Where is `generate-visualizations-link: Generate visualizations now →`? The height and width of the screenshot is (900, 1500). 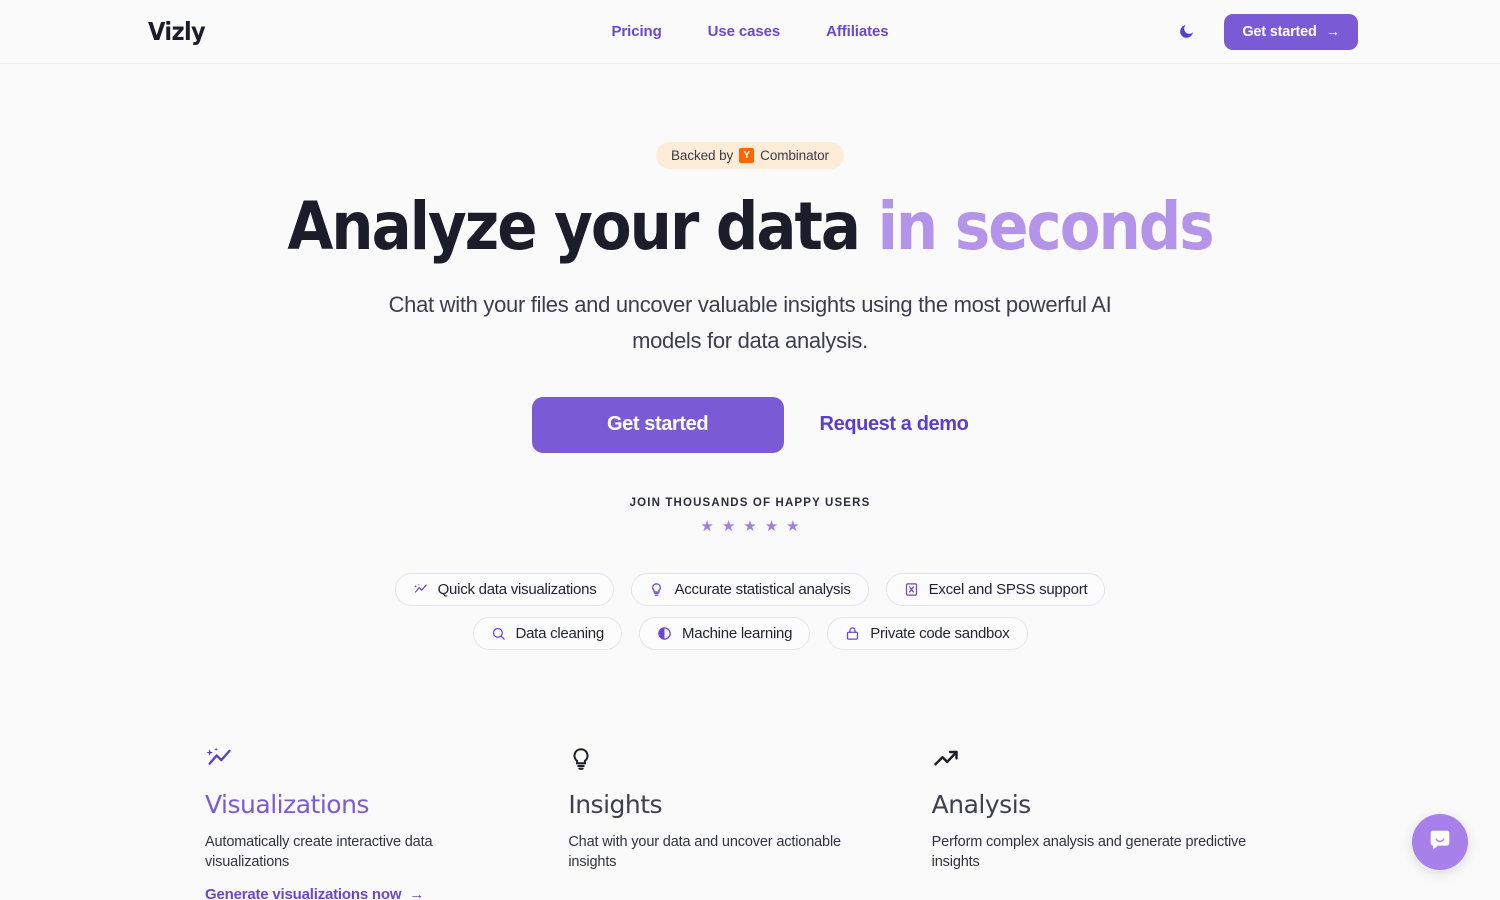 generate-visualizations-link: Generate visualizations now → is located at coordinates (314, 893).